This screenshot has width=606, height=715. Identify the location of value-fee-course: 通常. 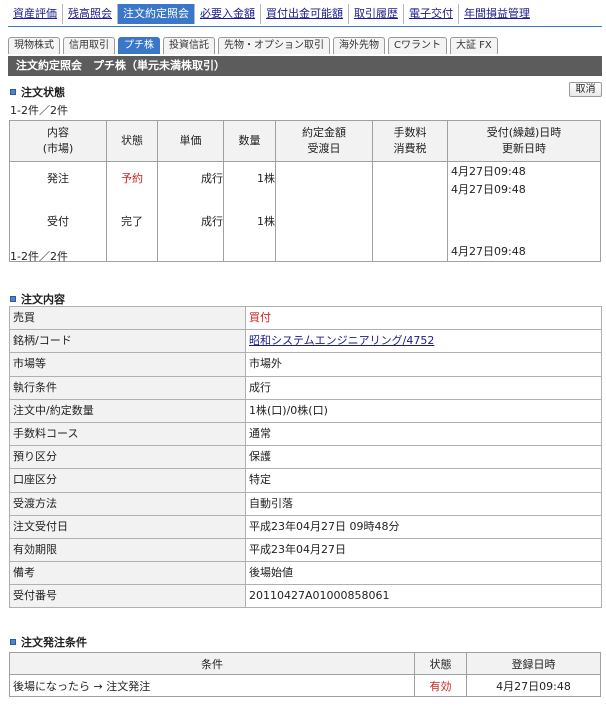
(423, 434).